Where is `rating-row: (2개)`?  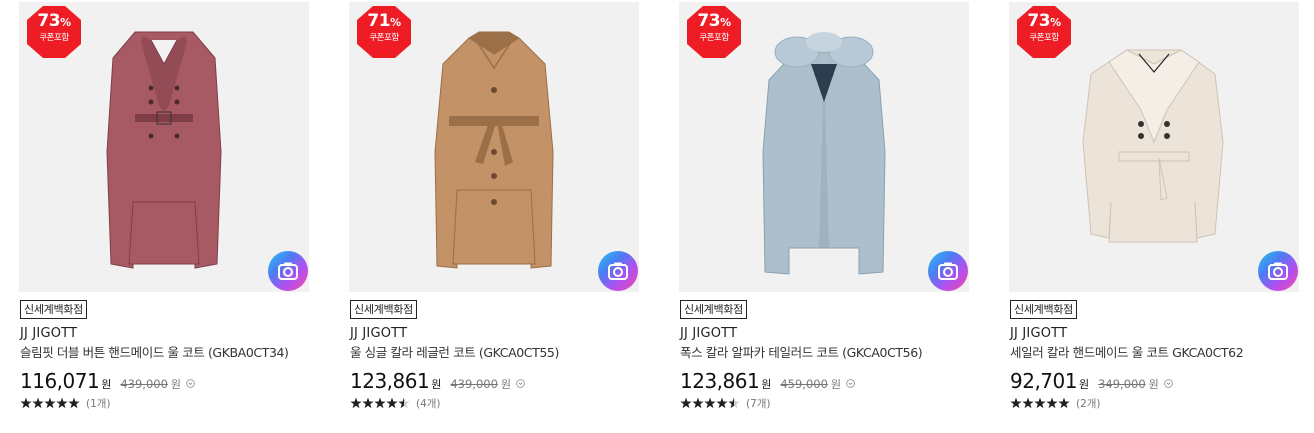 rating-row: (2개) is located at coordinates (1055, 403).